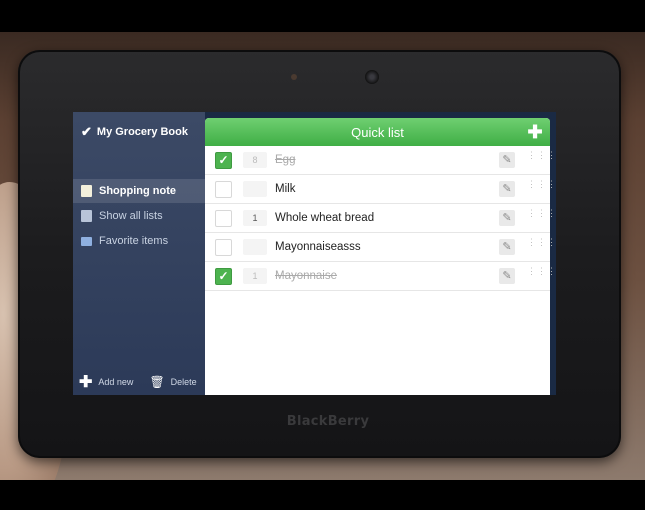  I want to click on sidebar-item-label: Show all lists, so click(131, 216).